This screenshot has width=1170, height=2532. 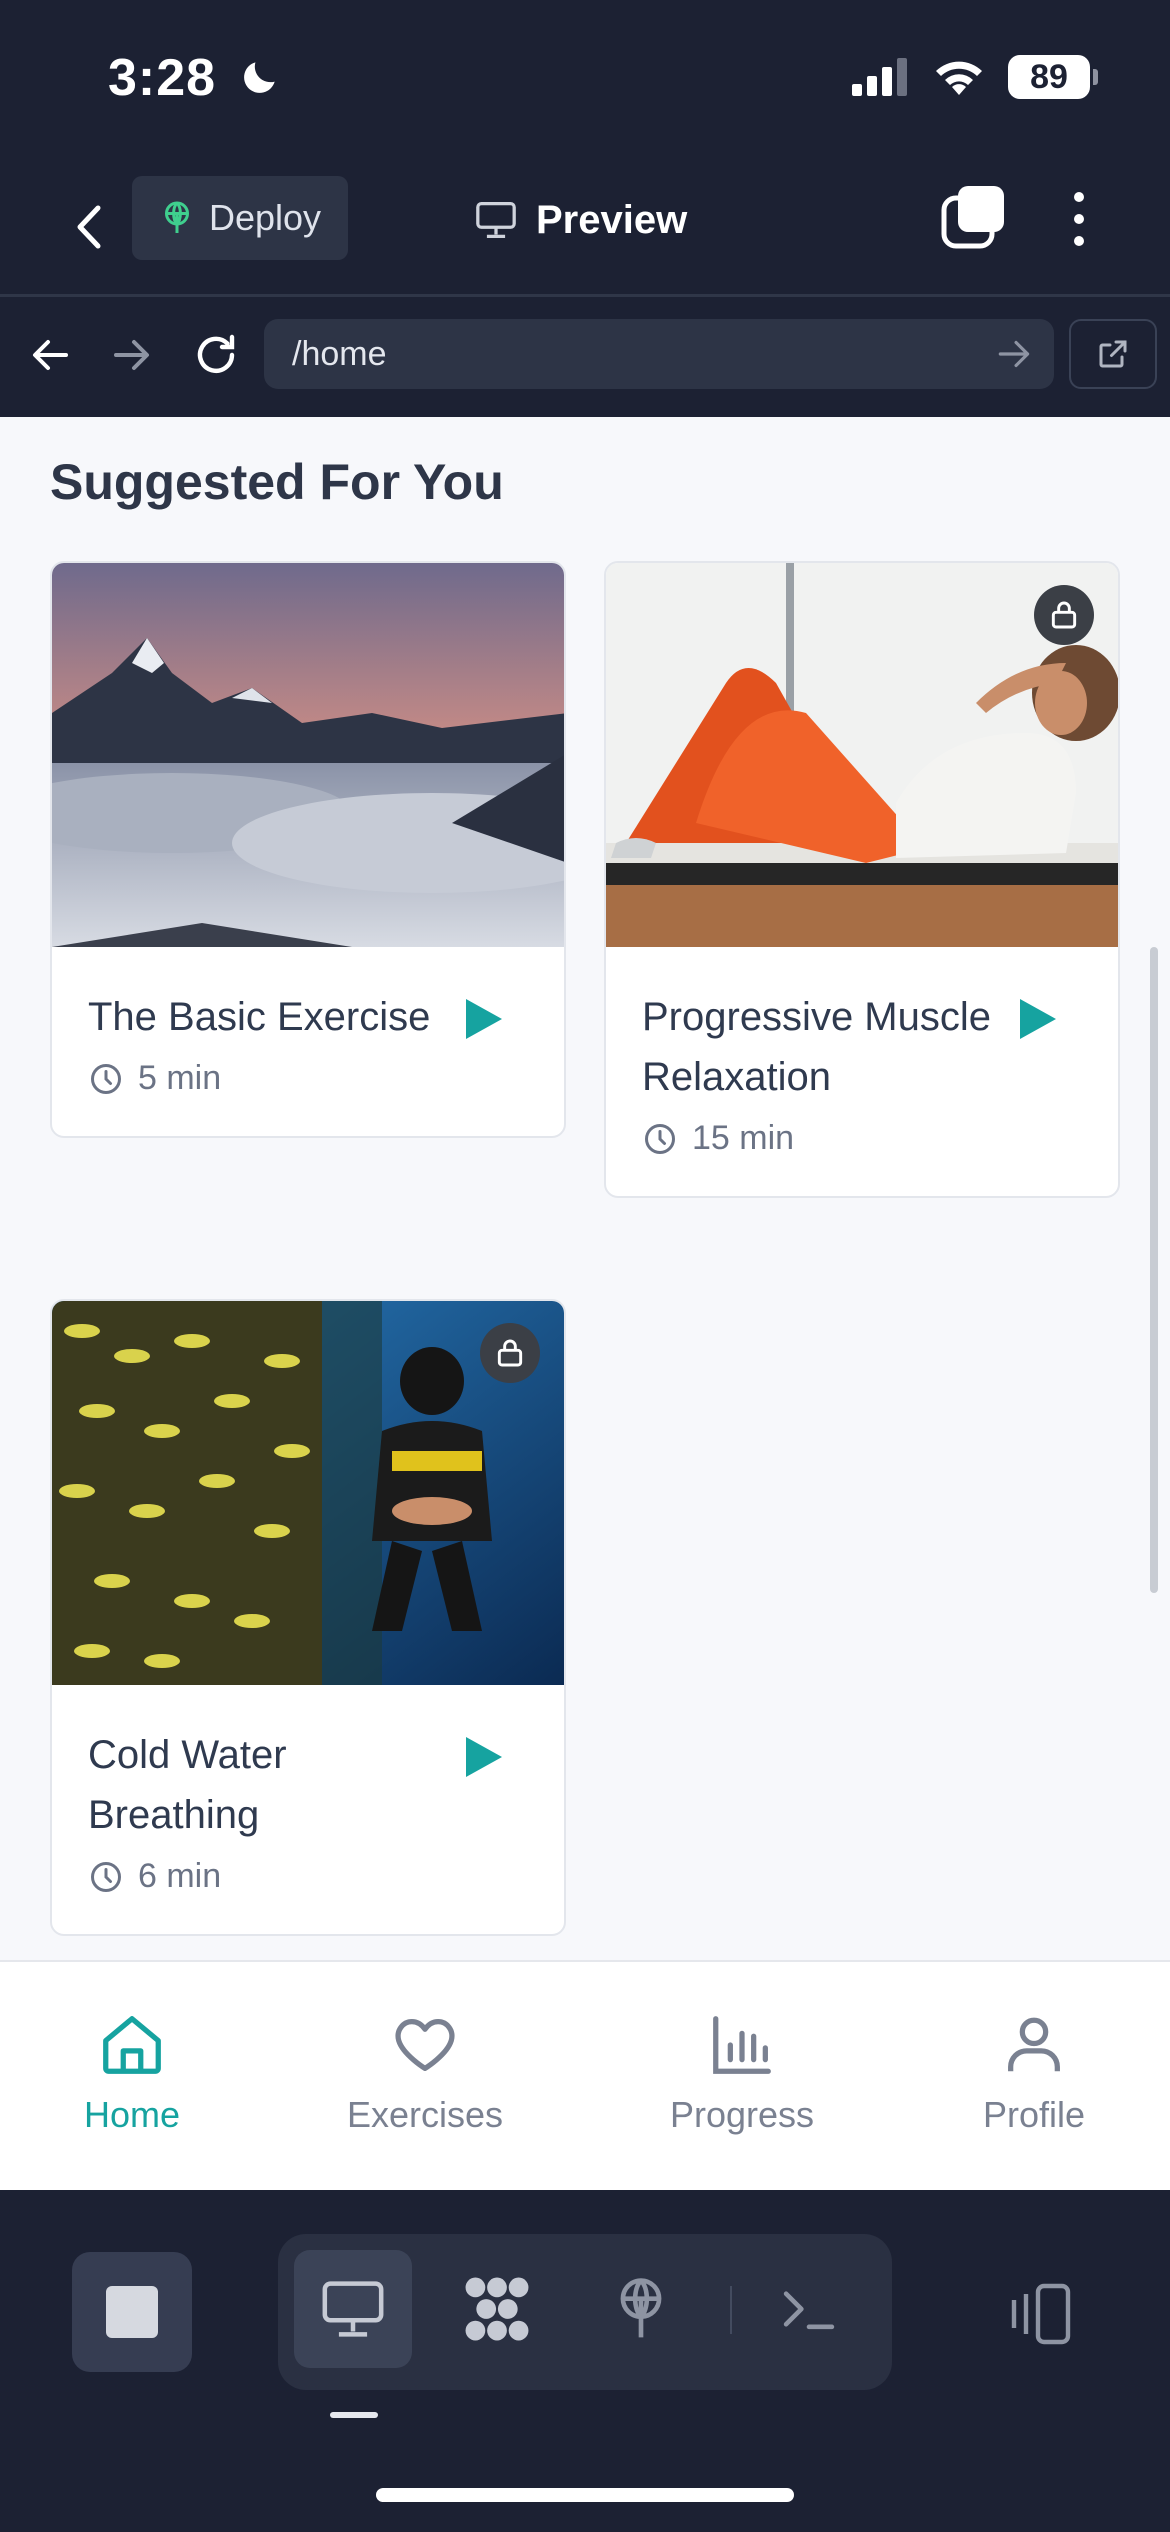 I want to click on section-title: Suggested For You, so click(x=277, y=482).